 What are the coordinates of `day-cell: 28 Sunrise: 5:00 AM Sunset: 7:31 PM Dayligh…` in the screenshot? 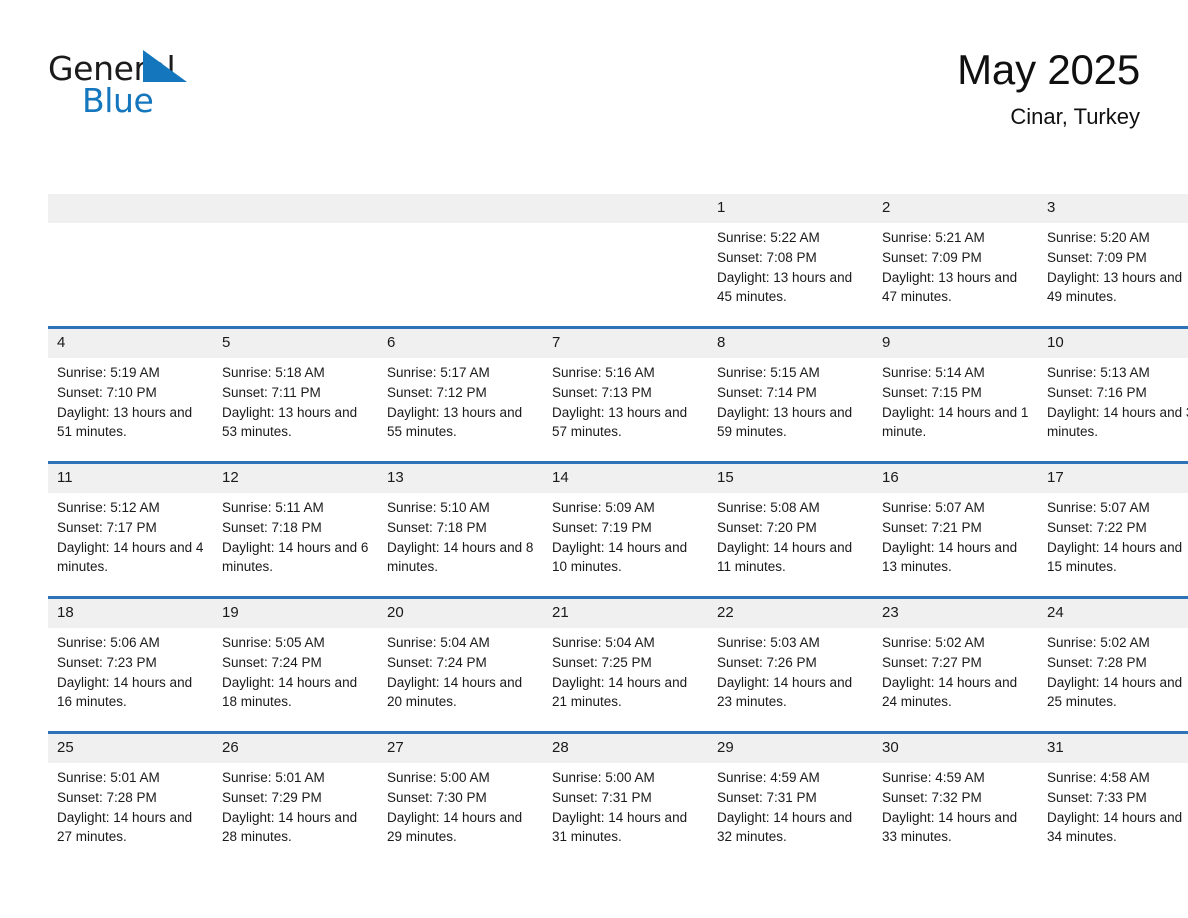 It's located at (625, 798).